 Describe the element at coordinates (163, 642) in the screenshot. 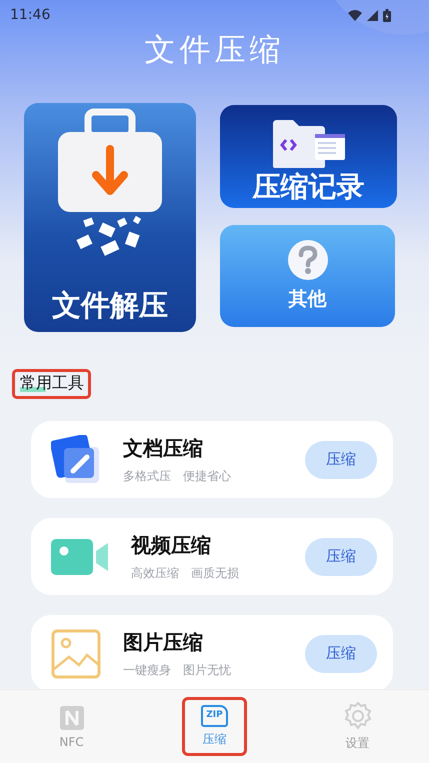

I see `tool-title: 图片压缩` at that location.